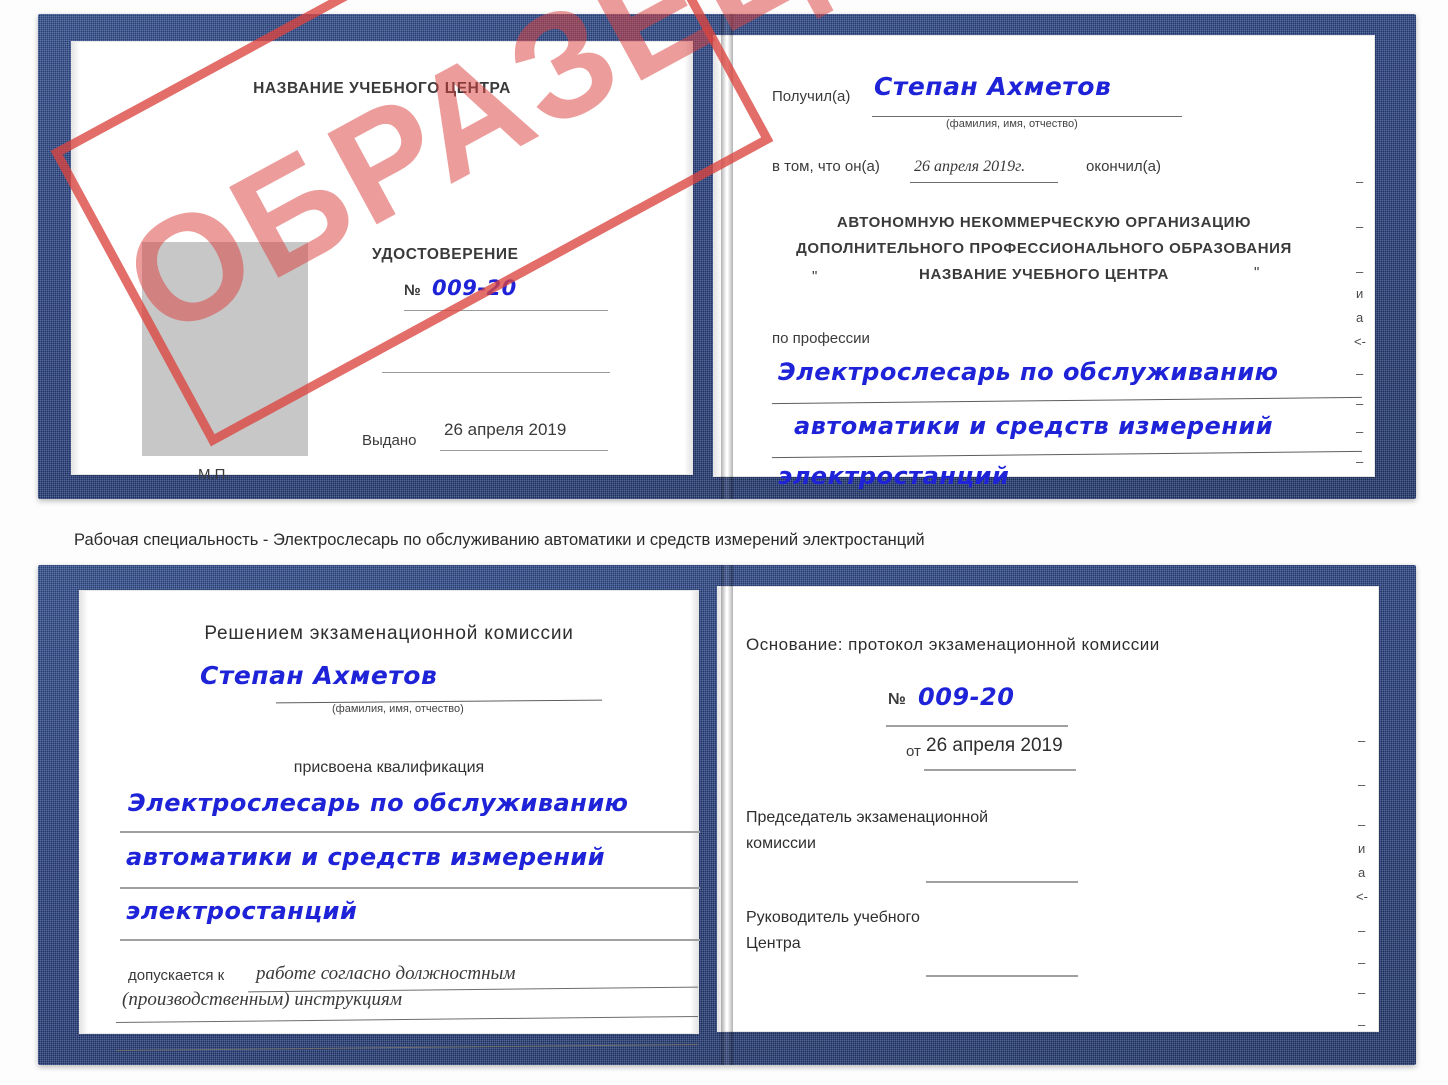 The height and width of the screenshot is (1085, 1448). I want to click on qualification-line-2: автоматики и средств измерений, so click(366, 857).